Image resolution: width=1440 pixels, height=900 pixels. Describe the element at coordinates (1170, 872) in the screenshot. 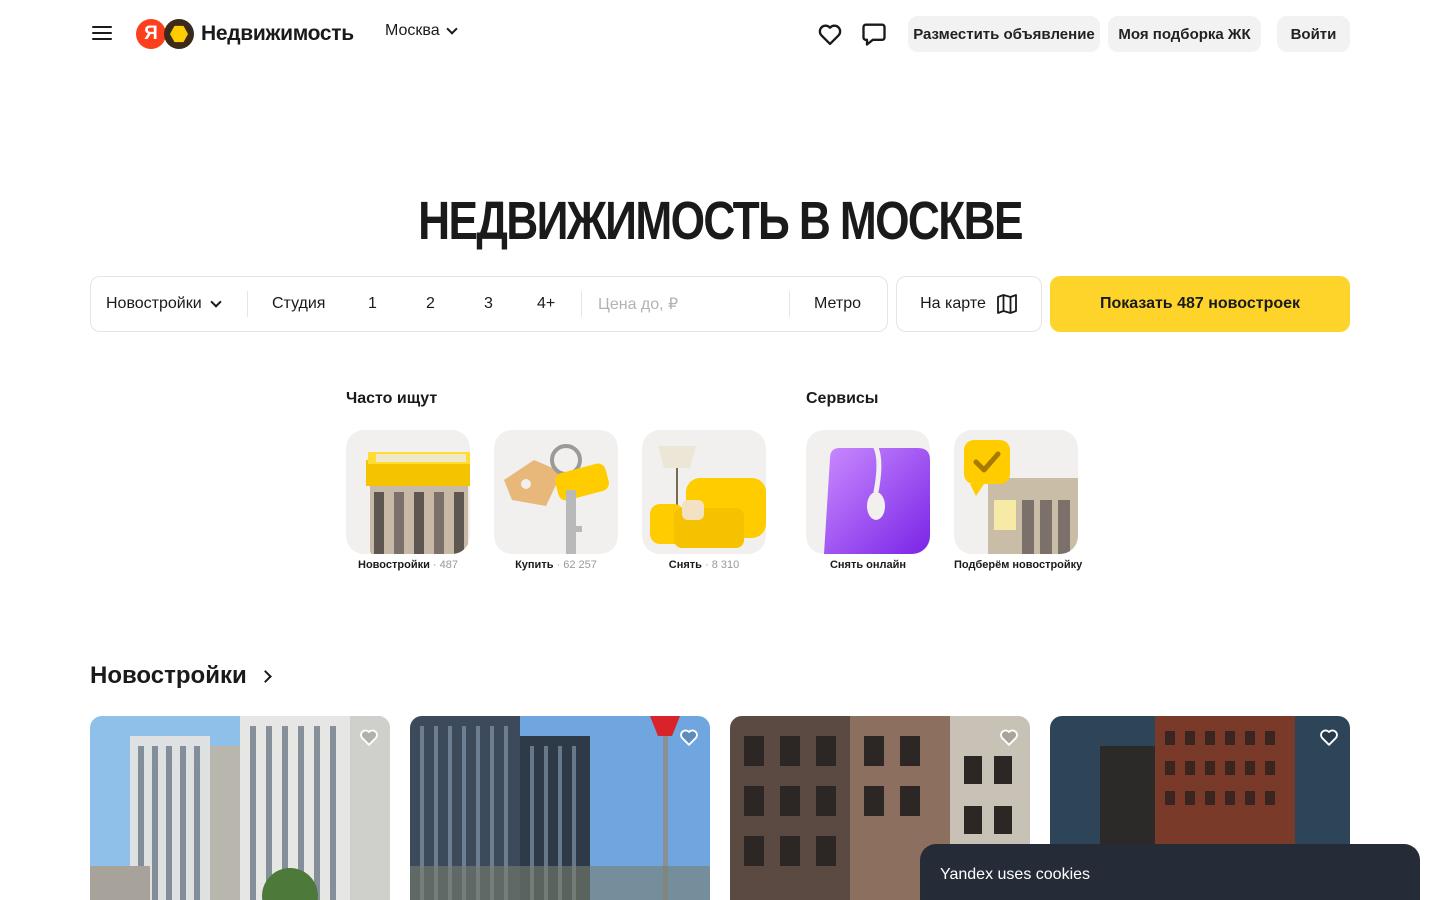

I see `cookie-banner: Yandex uses cookies` at that location.